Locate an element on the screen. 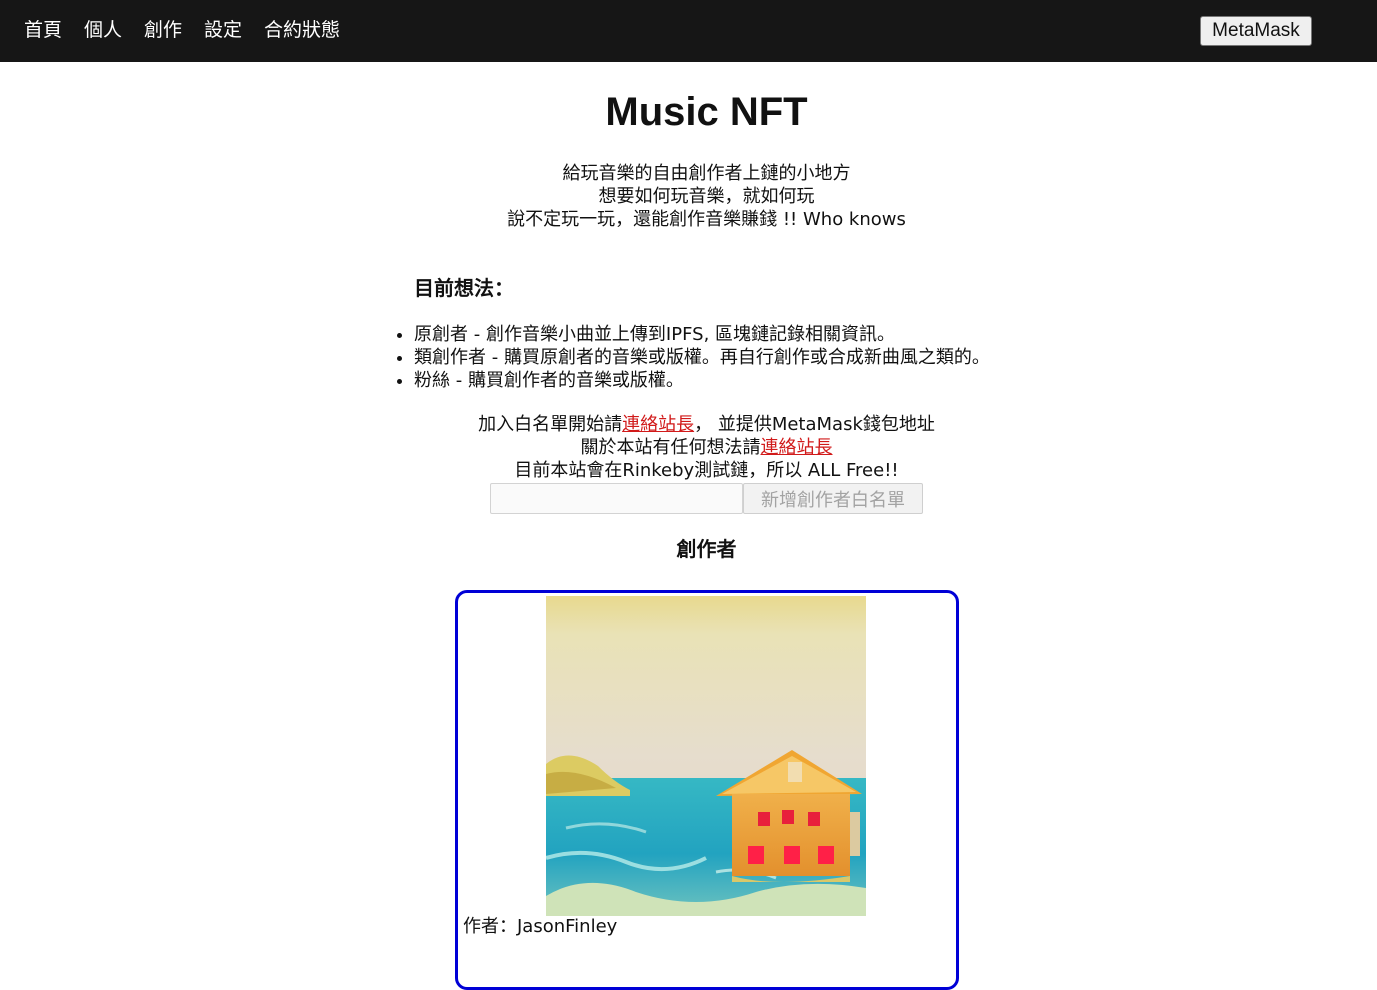  whitelist-line-1: 加入白名單開始請連絡站長， 並提供MetaMask錢包地址 is located at coordinates (688, 424).